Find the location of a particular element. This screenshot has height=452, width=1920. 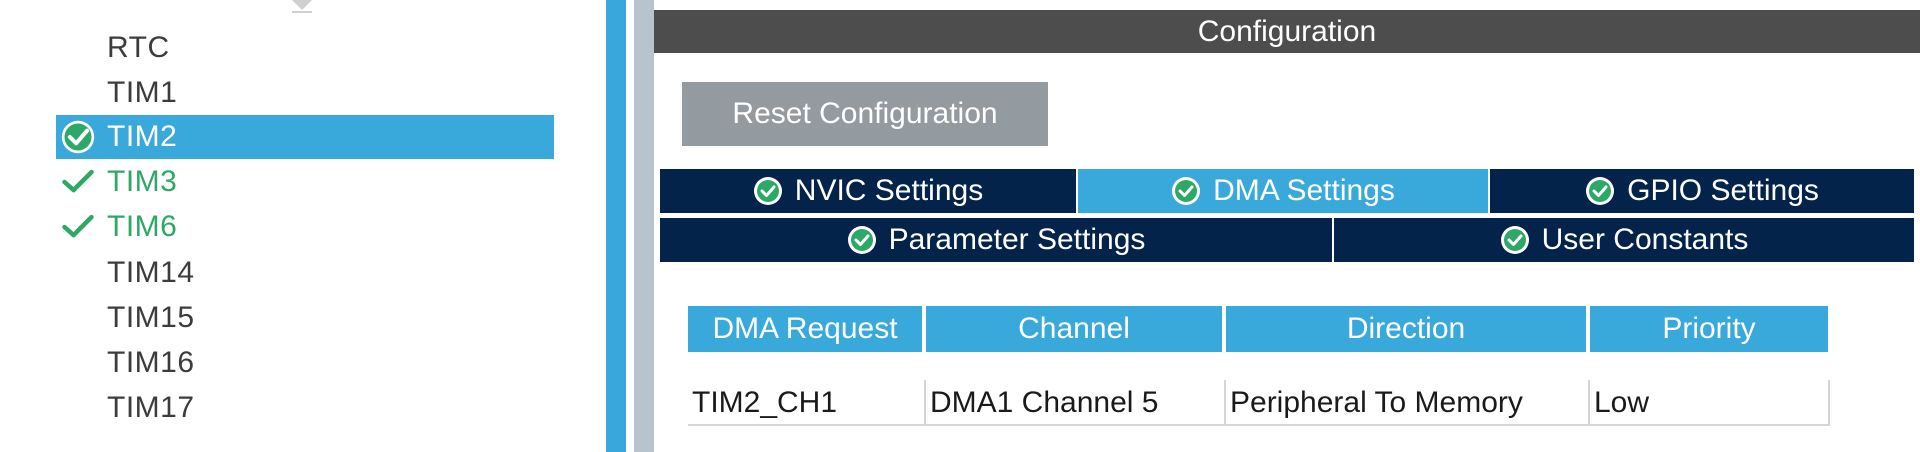

tree-item-label: RTC is located at coordinates (138, 47).